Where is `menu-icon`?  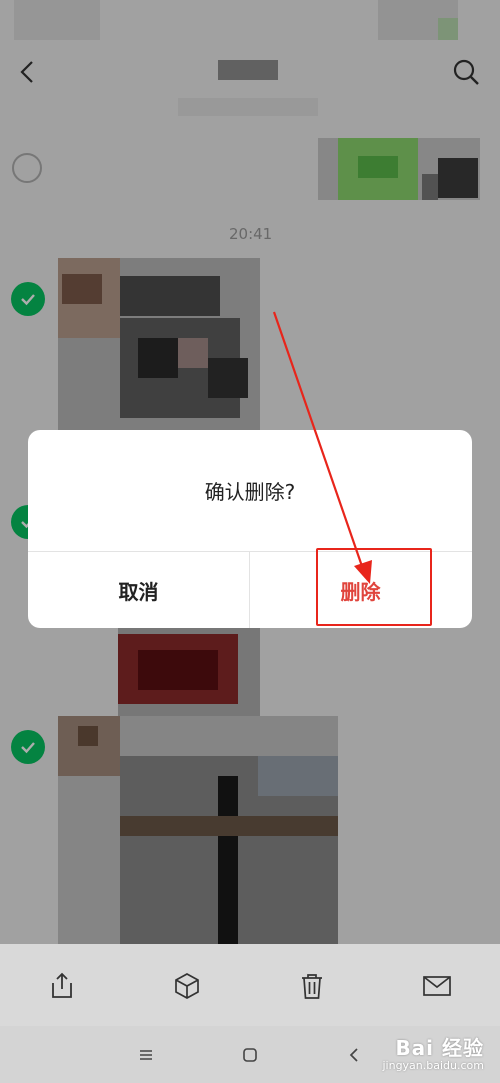
menu-icon is located at coordinates (146, 1055).